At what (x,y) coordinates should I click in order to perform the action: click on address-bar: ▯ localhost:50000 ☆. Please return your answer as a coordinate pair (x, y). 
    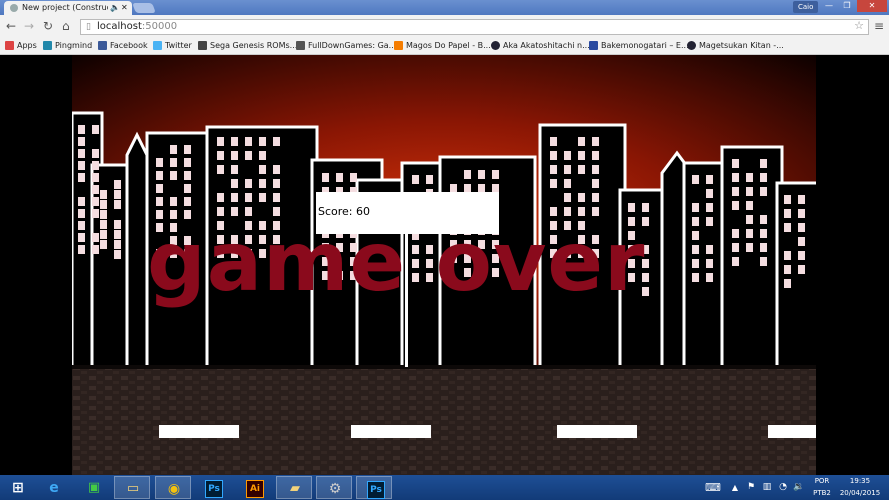
    Looking at the image, I should click on (474, 27).